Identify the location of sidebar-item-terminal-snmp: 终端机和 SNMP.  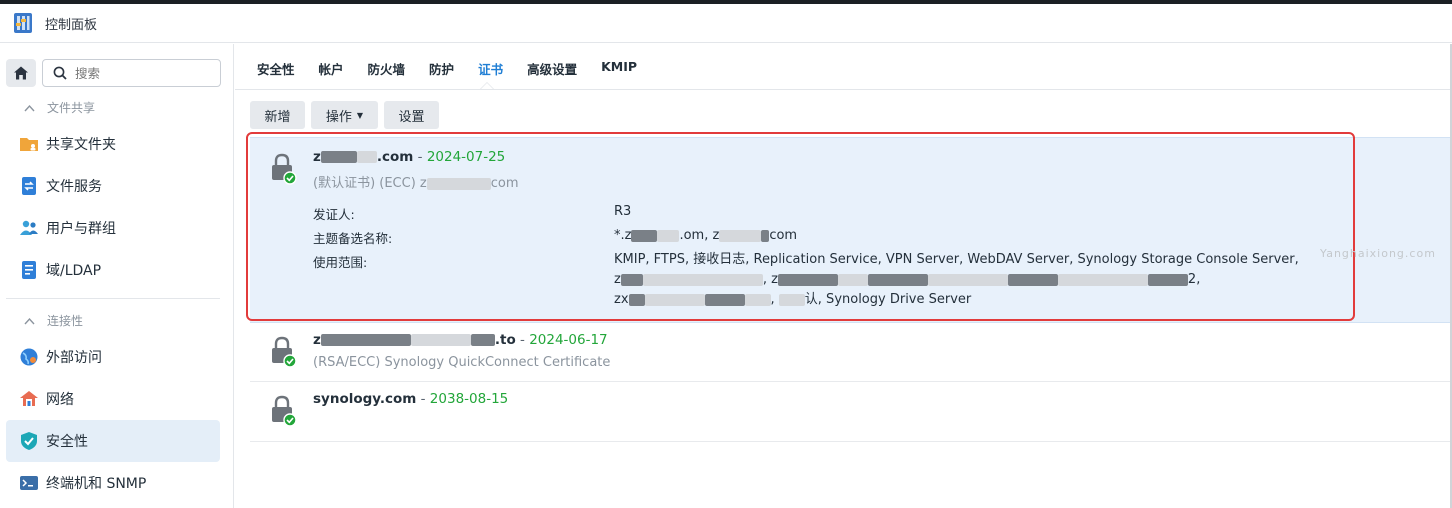
(113, 483).